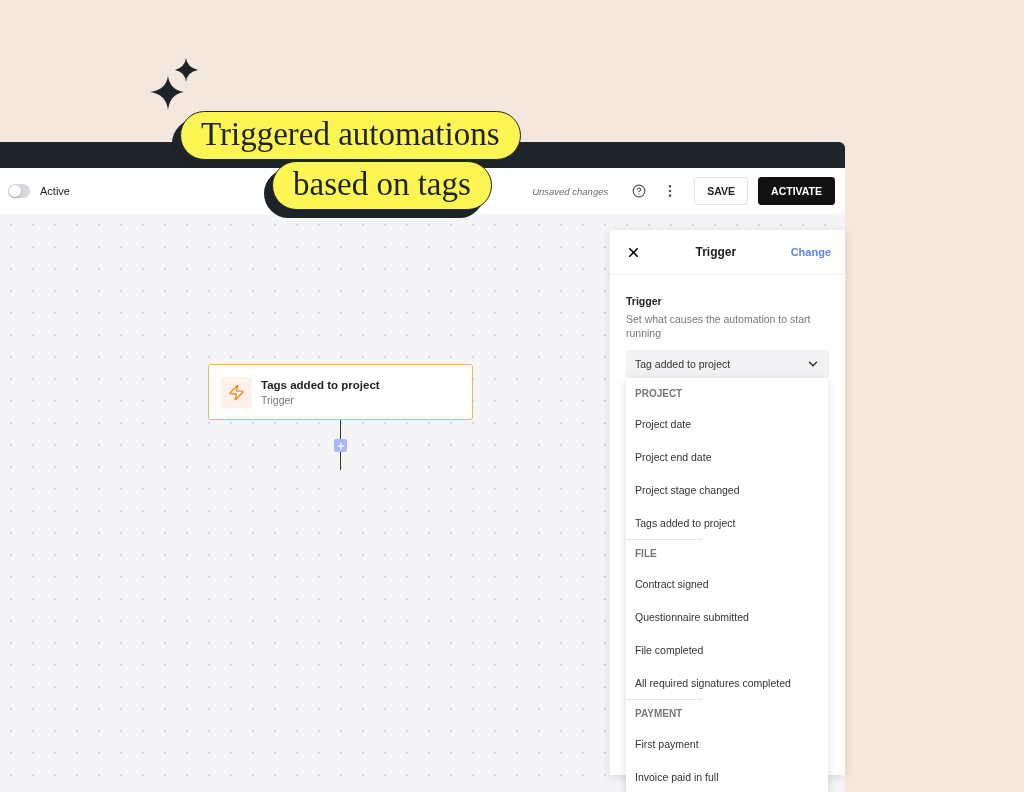 The height and width of the screenshot is (792, 1024). What do you see at coordinates (236, 392) in the screenshot?
I see `lightning-icon` at bounding box center [236, 392].